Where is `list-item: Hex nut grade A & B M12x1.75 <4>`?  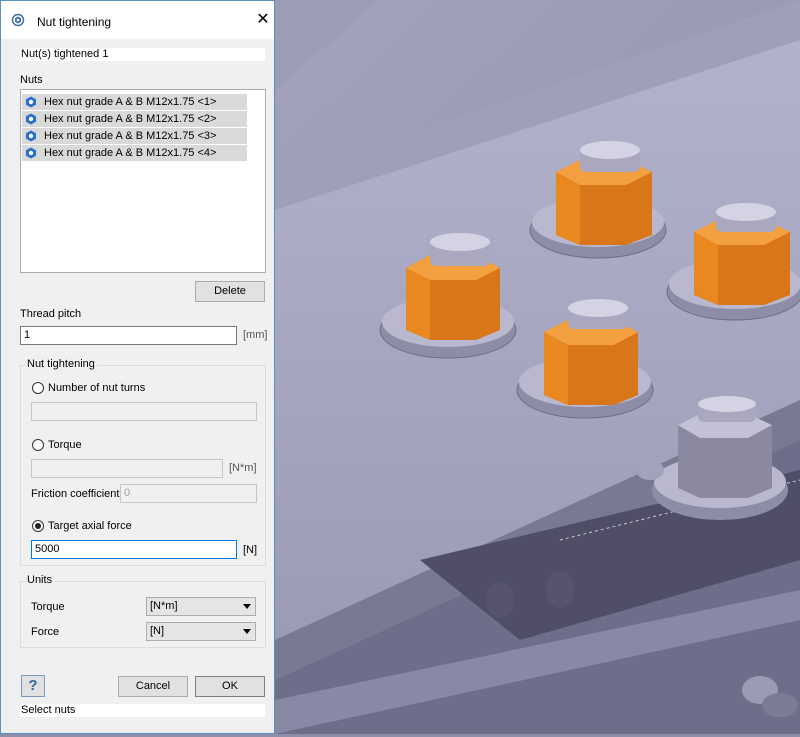 list-item: Hex nut grade A & B M12x1.75 <4> is located at coordinates (134, 153).